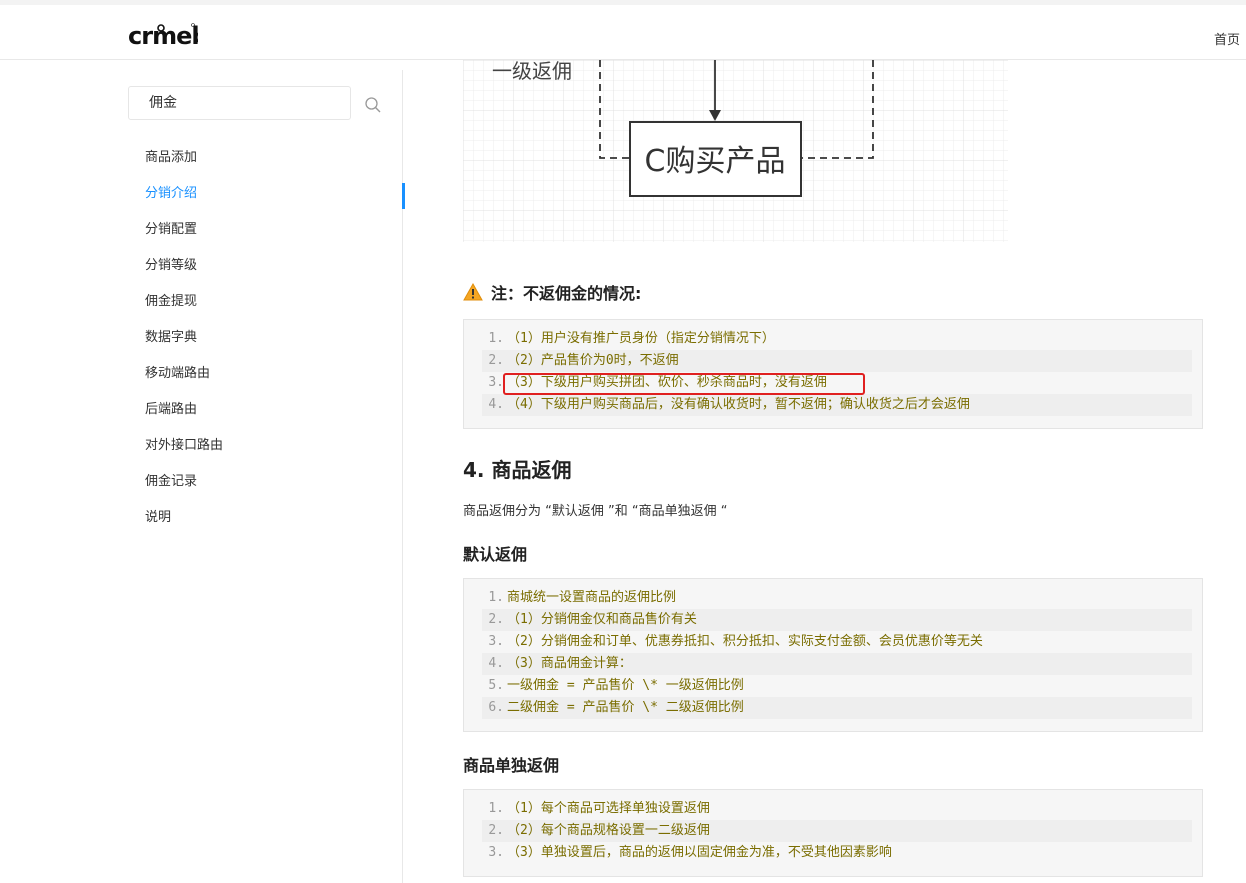 Image resolution: width=1246 pixels, height=883 pixels. I want to click on code-line: 1. 商城统一设置商品的返佣比例, so click(582, 597).